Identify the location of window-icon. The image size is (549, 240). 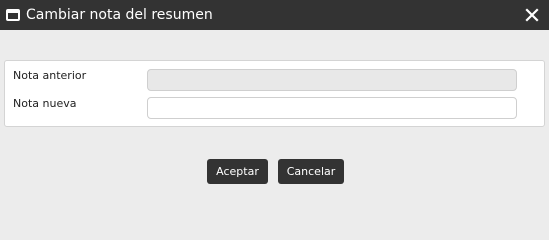
(13, 15).